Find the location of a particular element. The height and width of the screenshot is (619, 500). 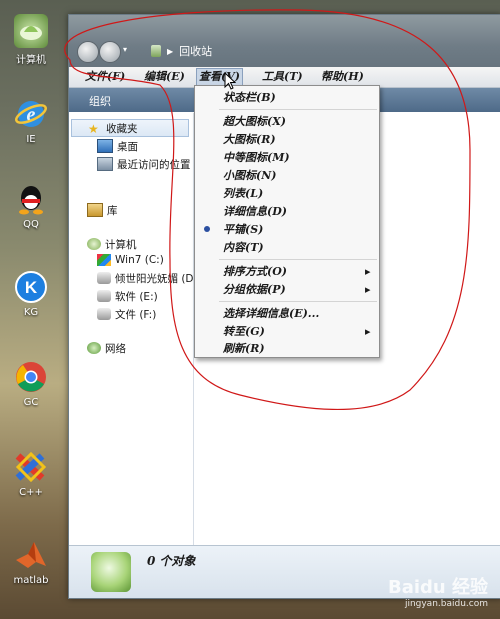

back-button is located at coordinates (88, 52).